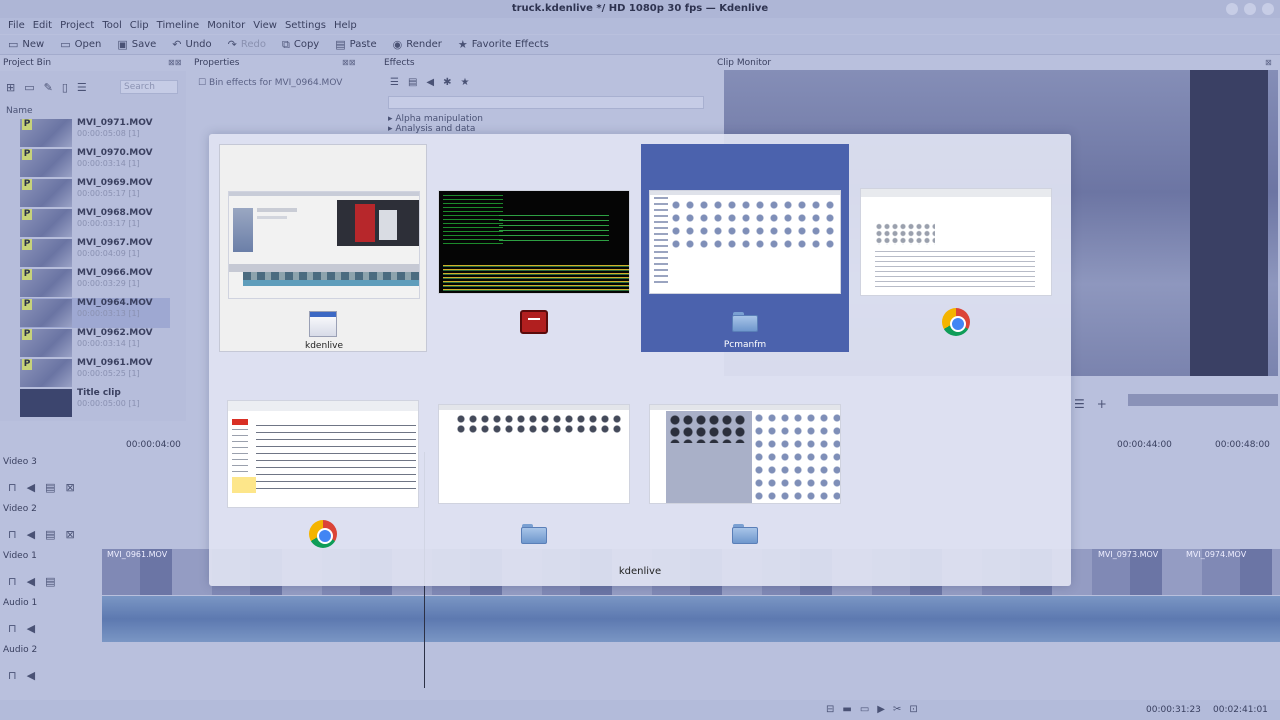 Image resolution: width=1280 pixels, height=720 pixels. I want to click on bin-clip: P MVI_0967.MOV 00:00:04:09 [1], so click(95, 253).